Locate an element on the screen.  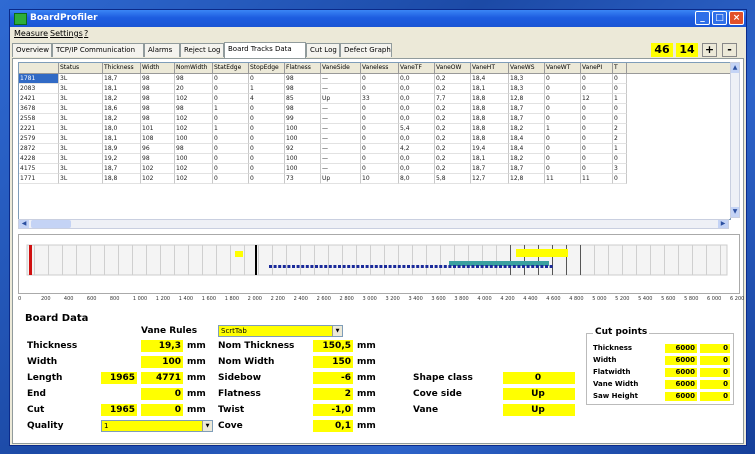
table-cell: 2 is located at coordinates (620, 129).